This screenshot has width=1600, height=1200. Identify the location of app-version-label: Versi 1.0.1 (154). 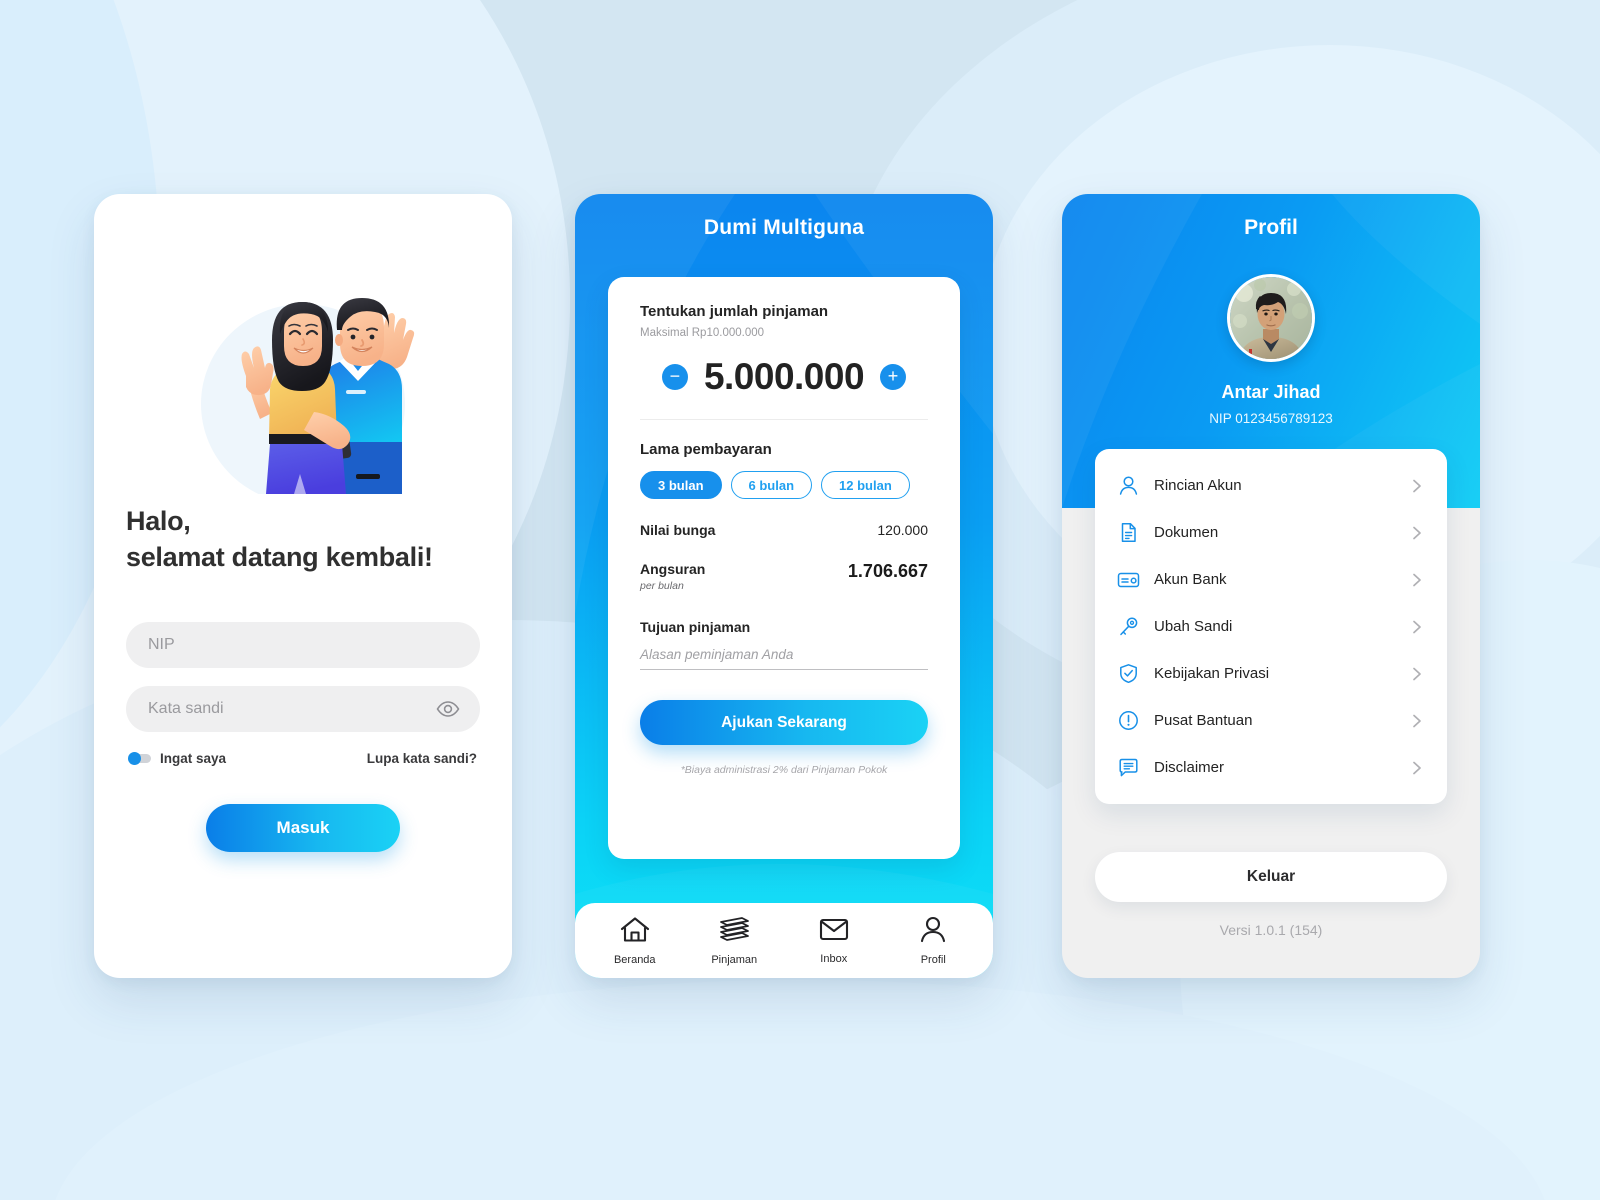
(1271, 930).